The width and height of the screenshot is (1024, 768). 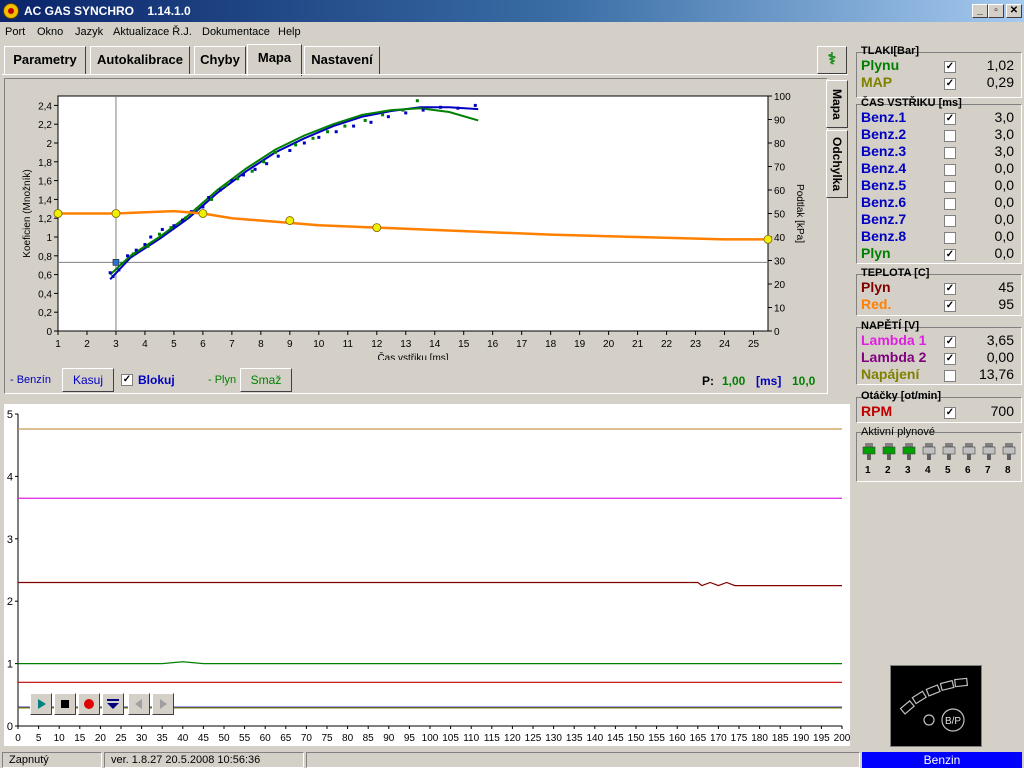 What do you see at coordinates (884, 134) in the screenshot?
I see `row-label-injection: Benz.2` at bounding box center [884, 134].